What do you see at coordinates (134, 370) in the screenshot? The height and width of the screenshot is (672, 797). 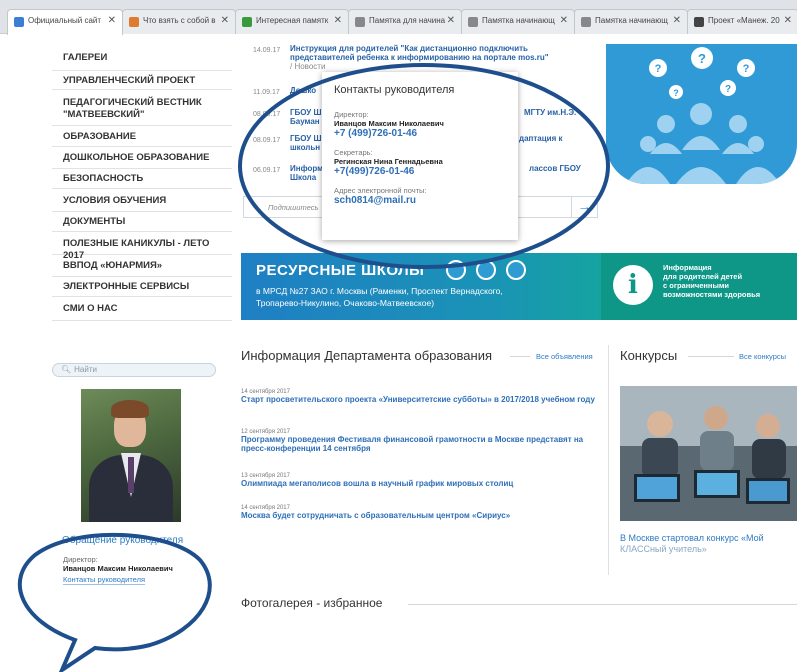 I see `search-input: 🔍︎ Найти` at bounding box center [134, 370].